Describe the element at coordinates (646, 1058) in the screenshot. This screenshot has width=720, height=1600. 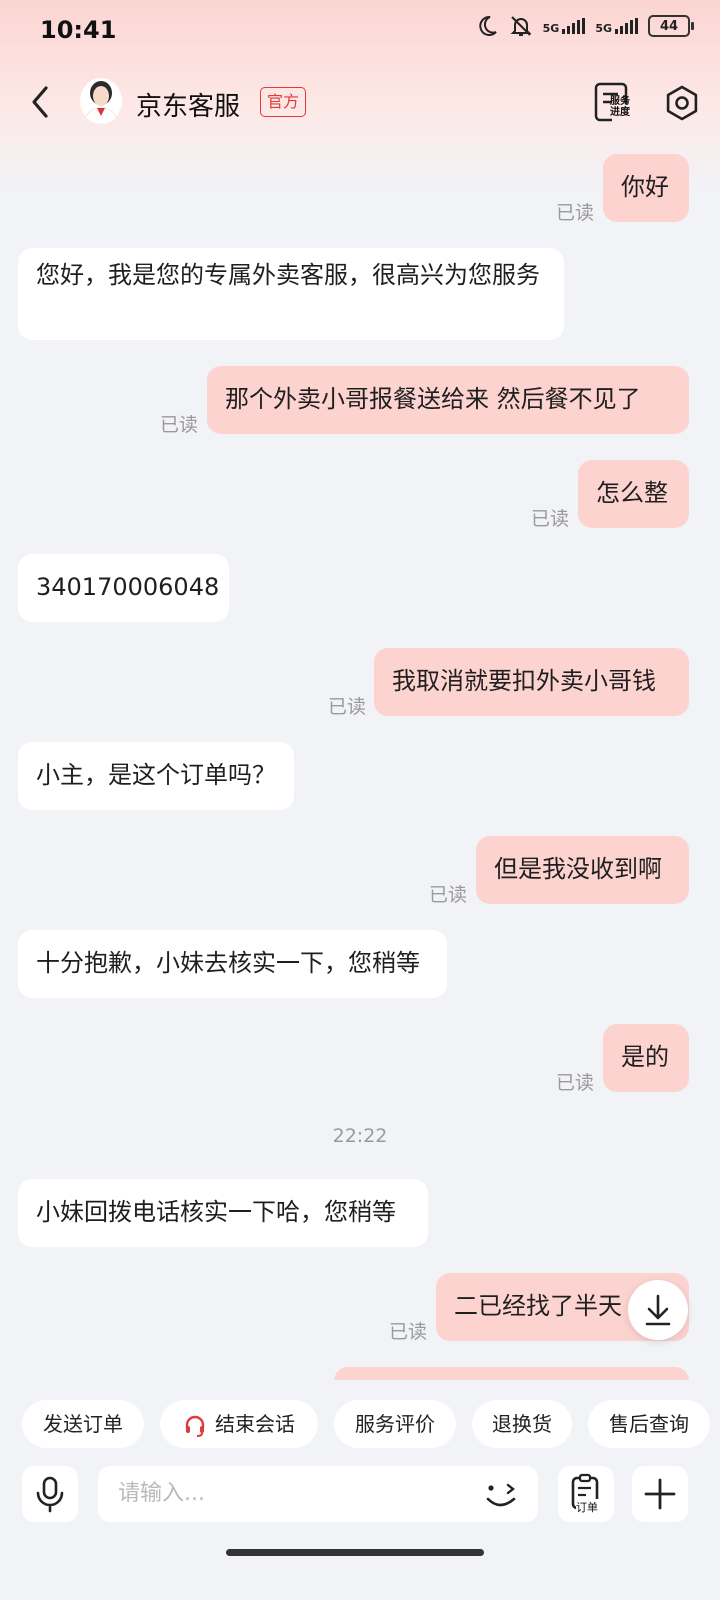
I see `outgoing-message: 是的` at that location.